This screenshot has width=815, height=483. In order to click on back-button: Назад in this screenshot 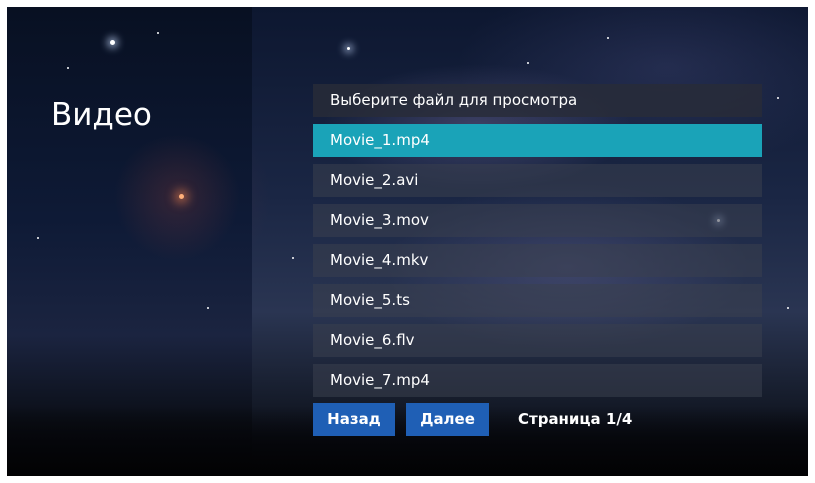, I will do `click(354, 419)`.